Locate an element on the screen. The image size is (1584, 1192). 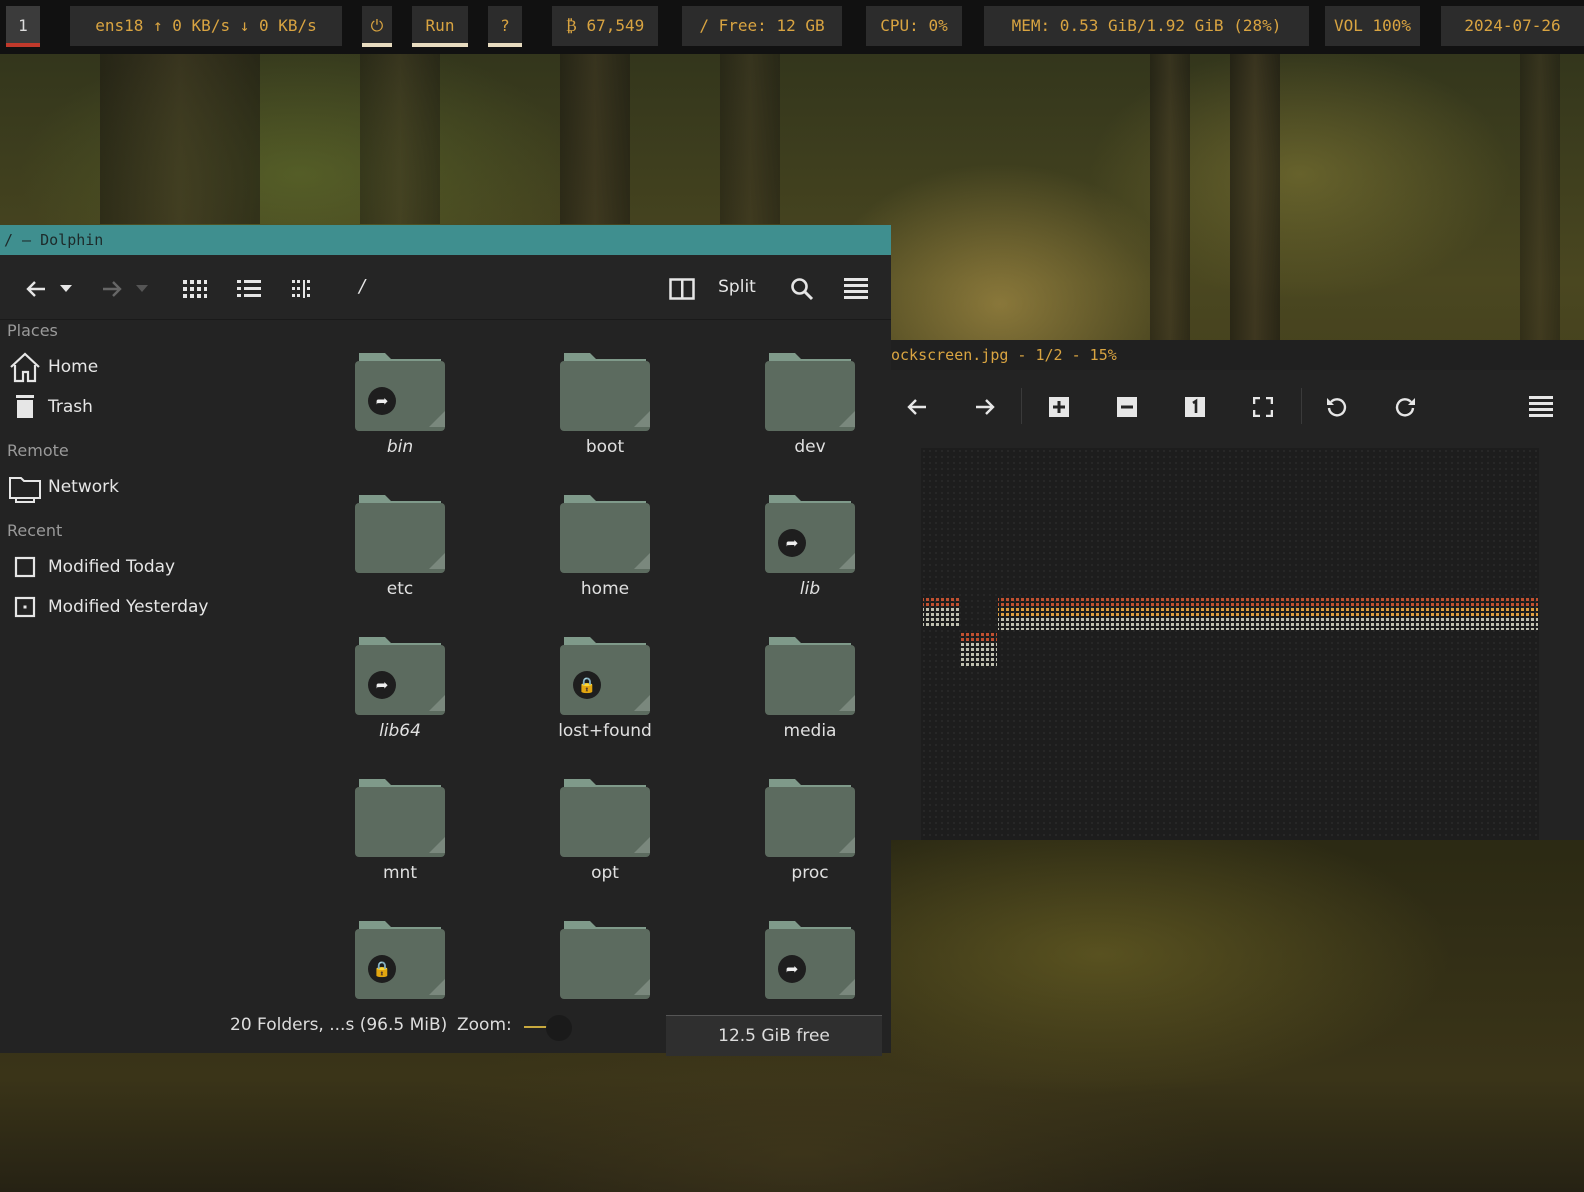
workspace-number: 1 is located at coordinates (23, 25).